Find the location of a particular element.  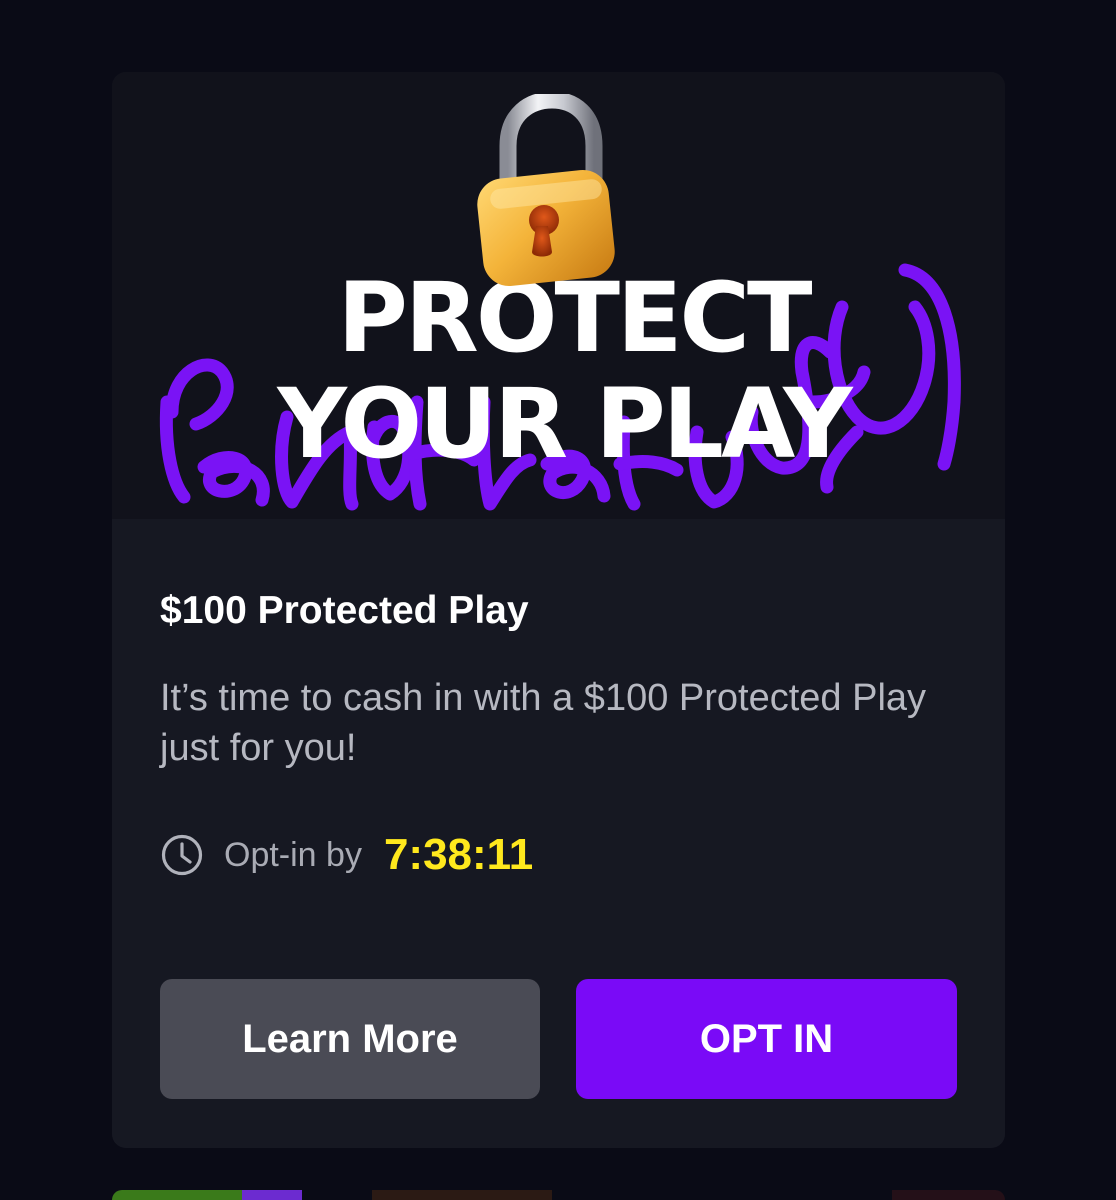

peek-strip-dark is located at coordinates (462, 1195).